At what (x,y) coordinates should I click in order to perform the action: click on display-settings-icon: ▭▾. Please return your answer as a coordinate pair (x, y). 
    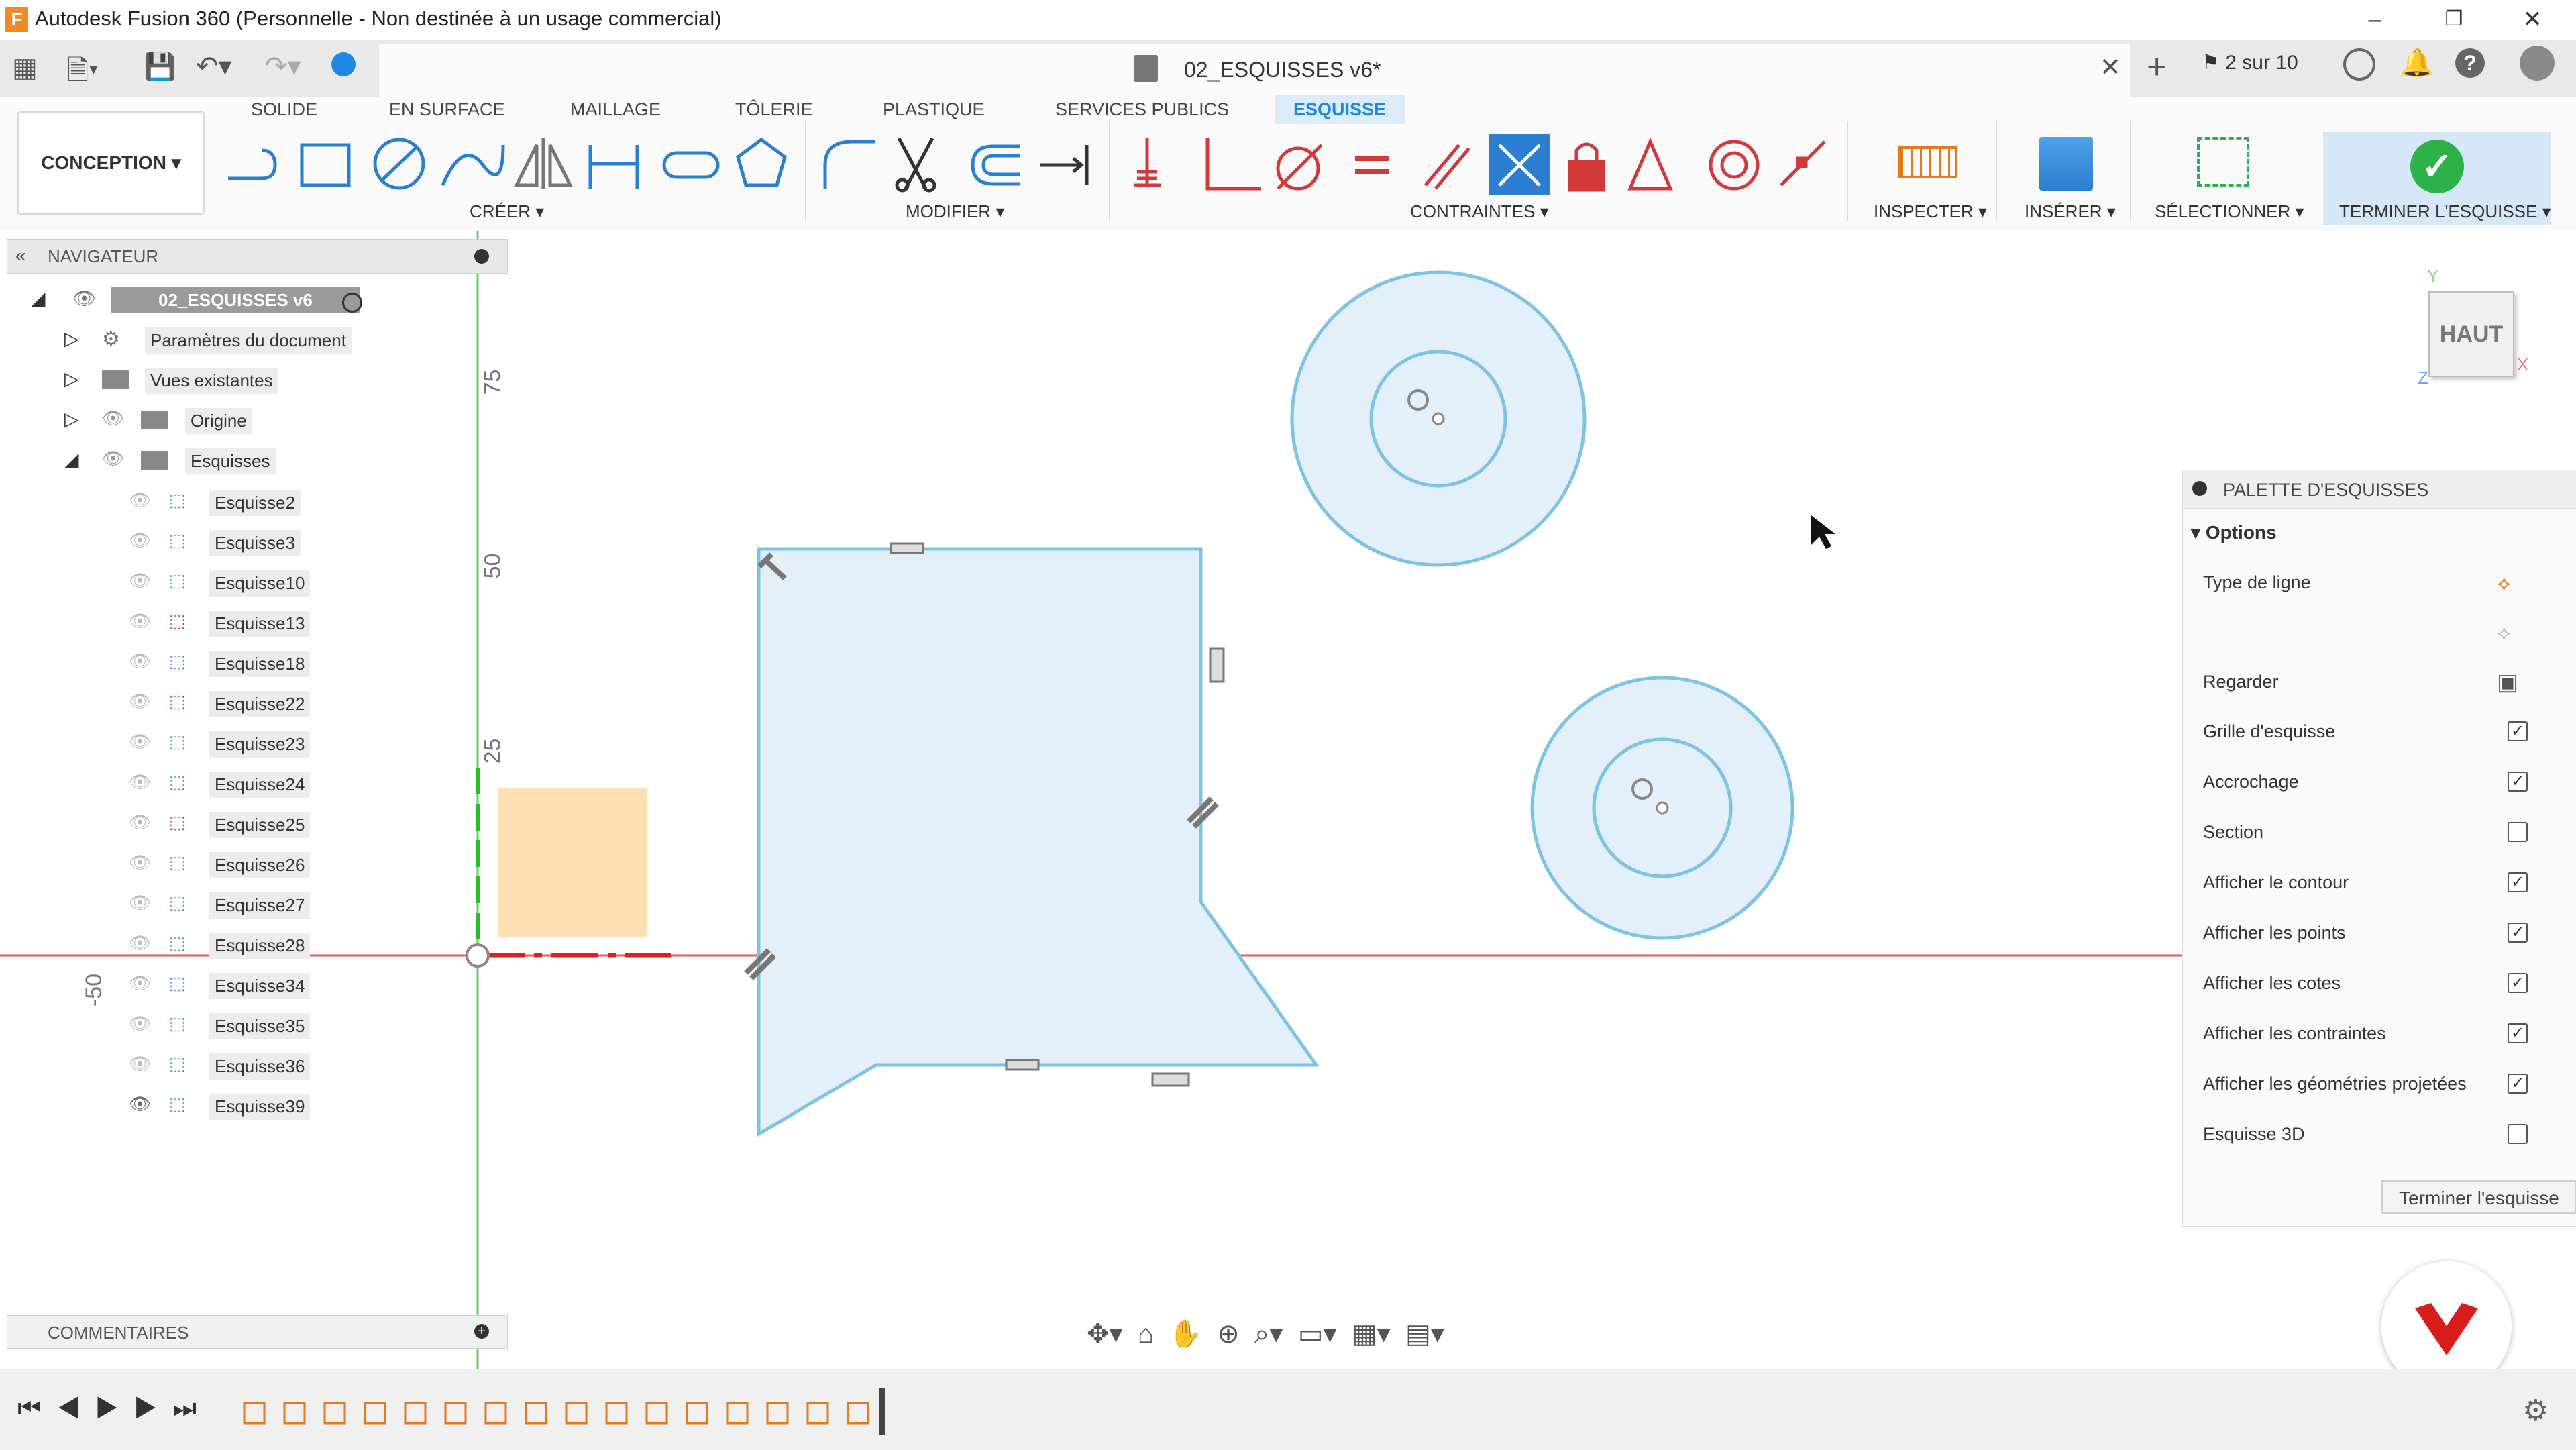
    Looking at the image, I should click on (1317, 1334).